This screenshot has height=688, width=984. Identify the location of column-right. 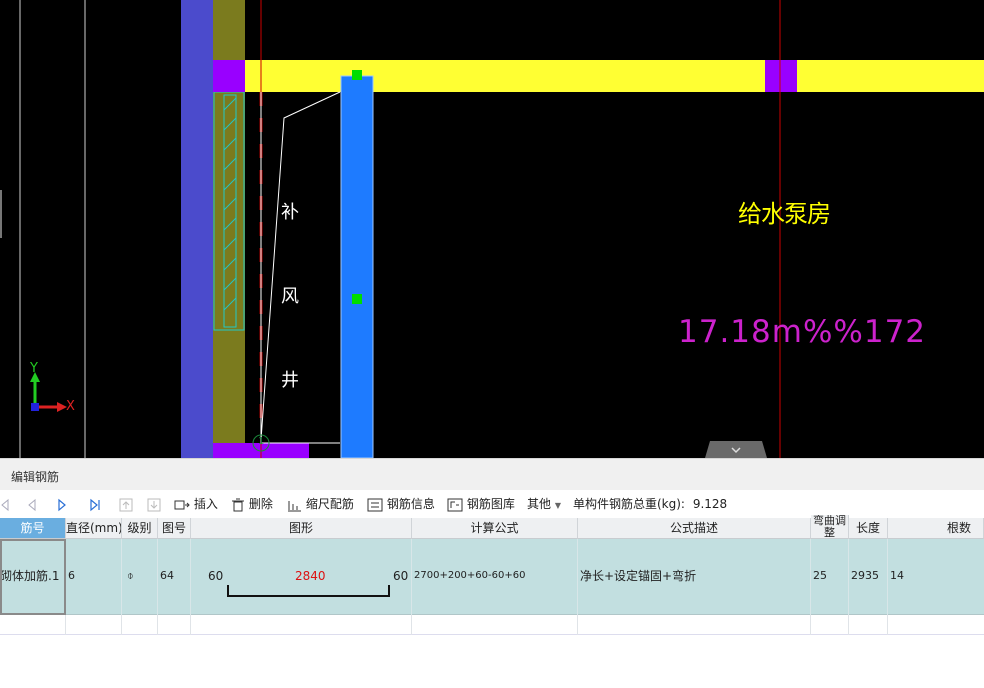
(781, 76).